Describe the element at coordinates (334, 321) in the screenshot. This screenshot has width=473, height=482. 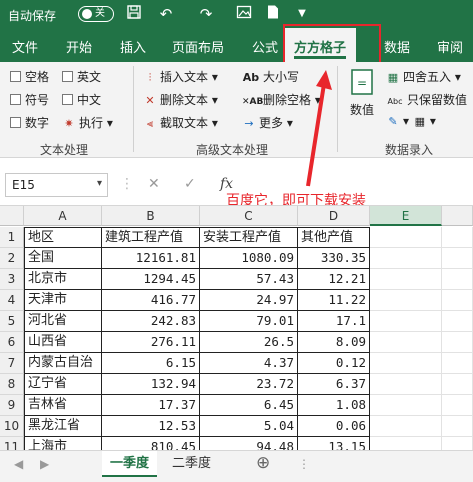
I see `value-cell: 17.1` at that location.